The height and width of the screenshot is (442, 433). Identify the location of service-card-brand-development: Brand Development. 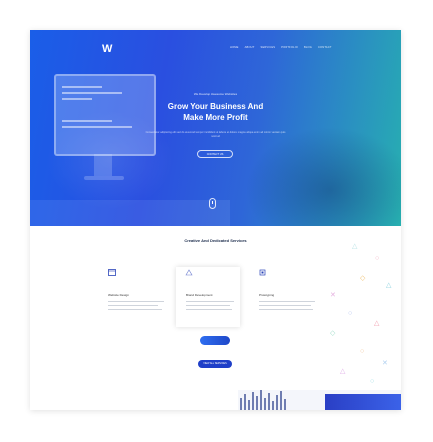
(208, 297).